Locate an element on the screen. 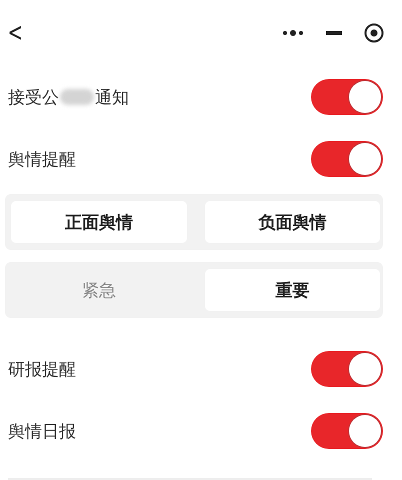 This screenshot has width=402, height=480. setting-label: 舆情提醒 is located at coordinates (42, 159).